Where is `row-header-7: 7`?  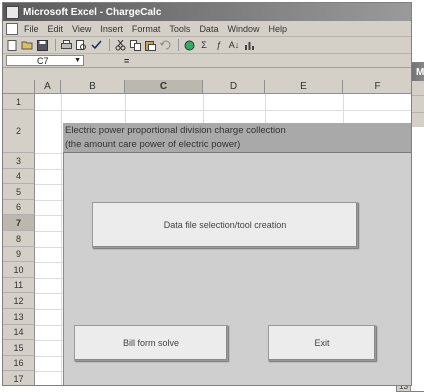 row-header-7: 7 is located at coordinates (19, 223).